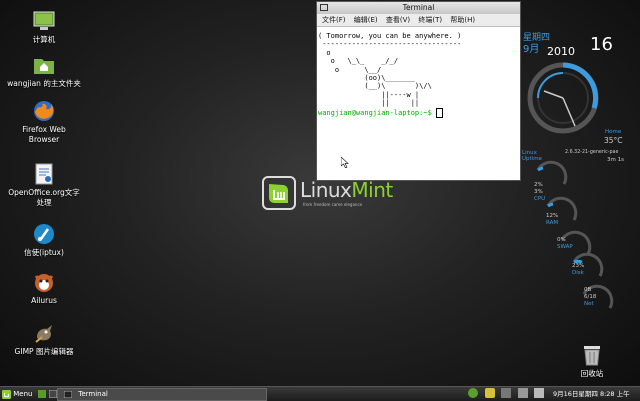  Describe the element at coordinates (590, 297) in the screenshot. I see `net-value-2: 6/18` at that location.